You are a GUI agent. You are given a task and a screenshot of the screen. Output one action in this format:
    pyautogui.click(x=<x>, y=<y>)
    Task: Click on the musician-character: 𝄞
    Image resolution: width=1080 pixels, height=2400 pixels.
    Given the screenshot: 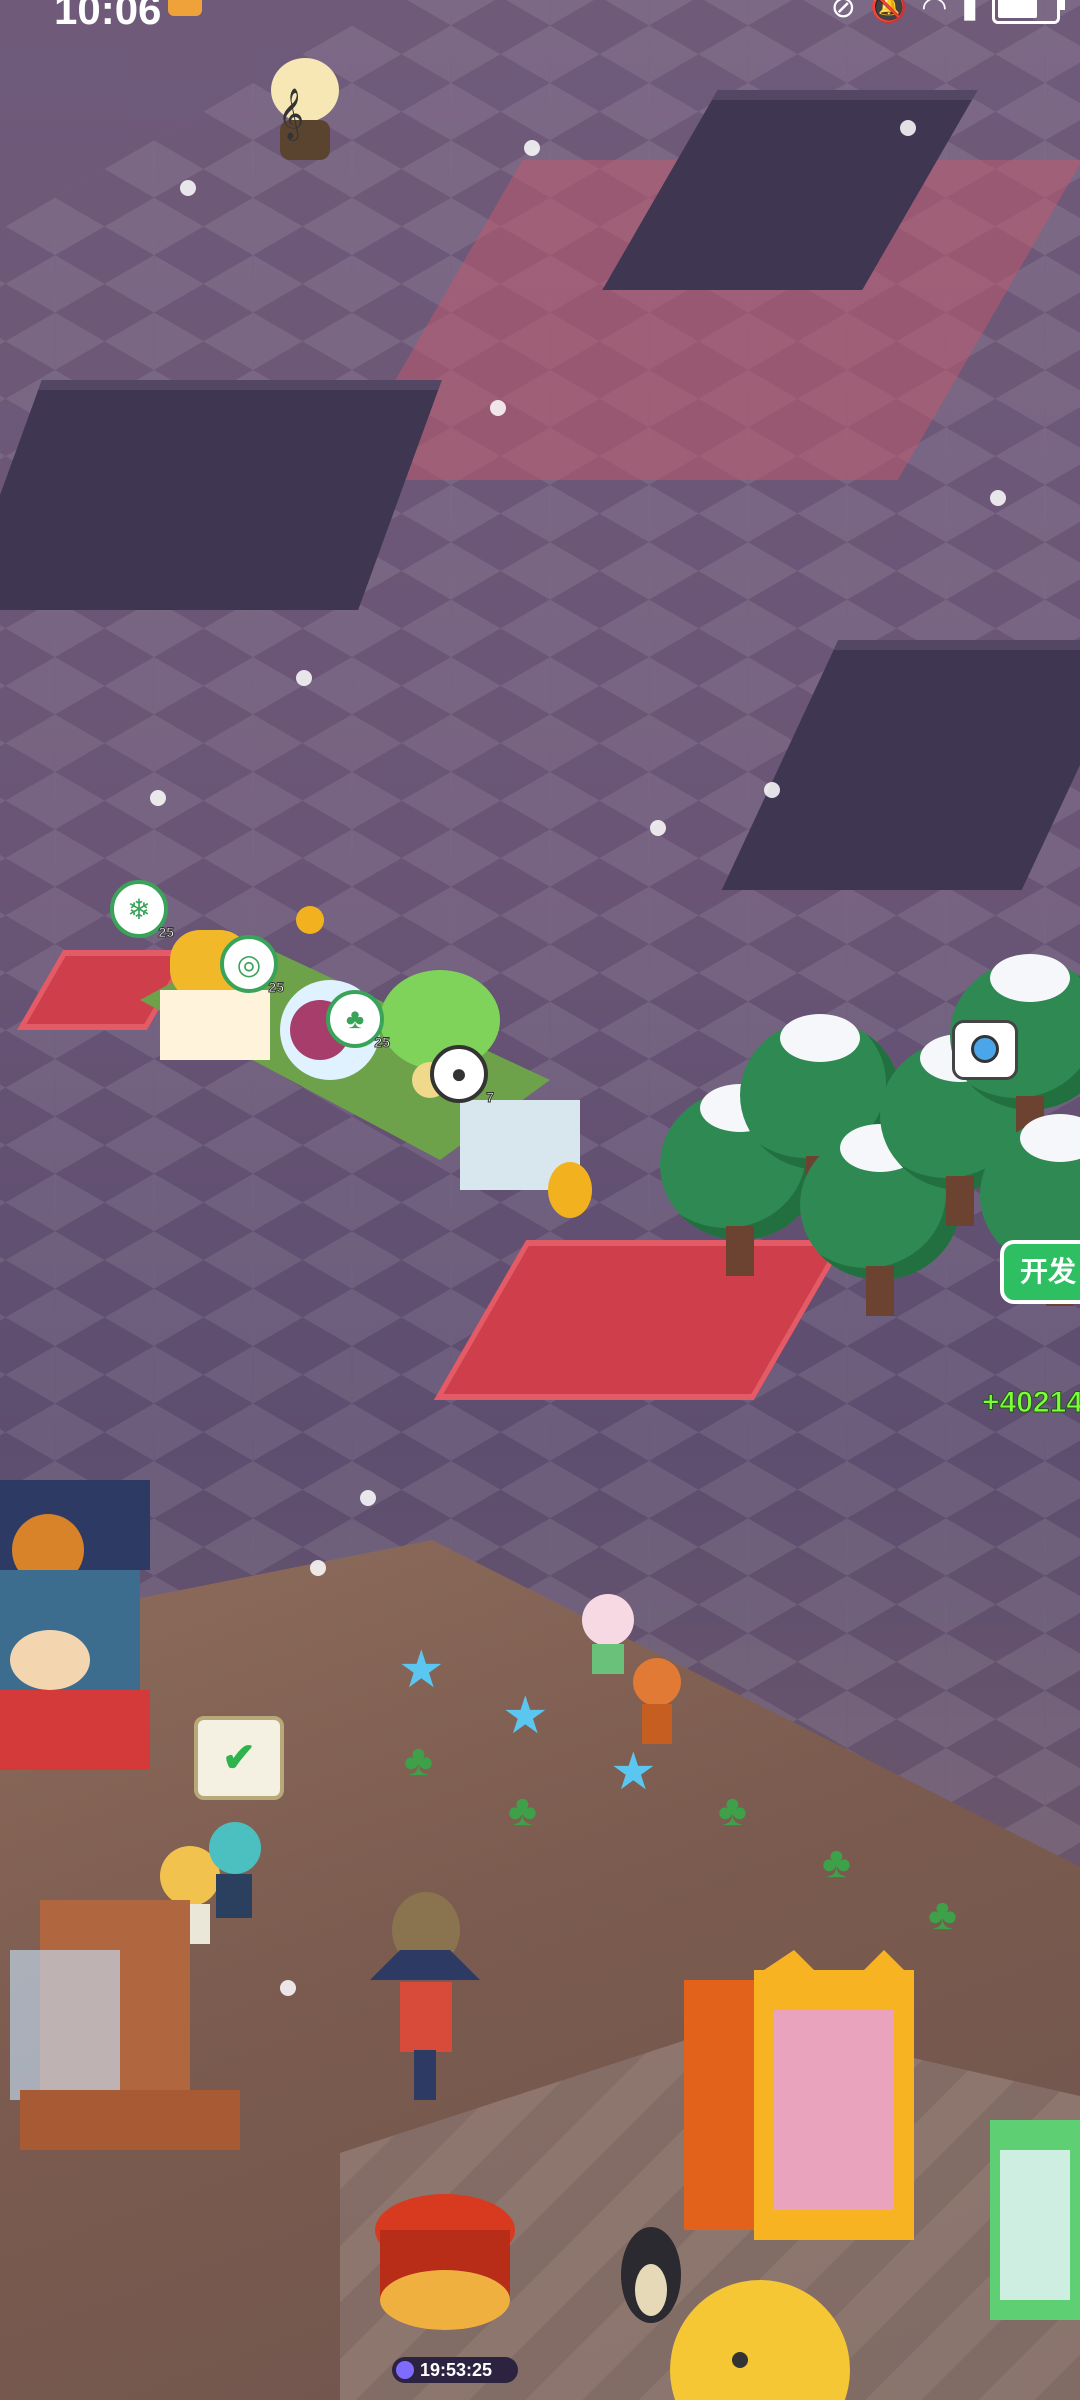 What is the action you would take?
    pyautogui.click(x=305, y=115)
    